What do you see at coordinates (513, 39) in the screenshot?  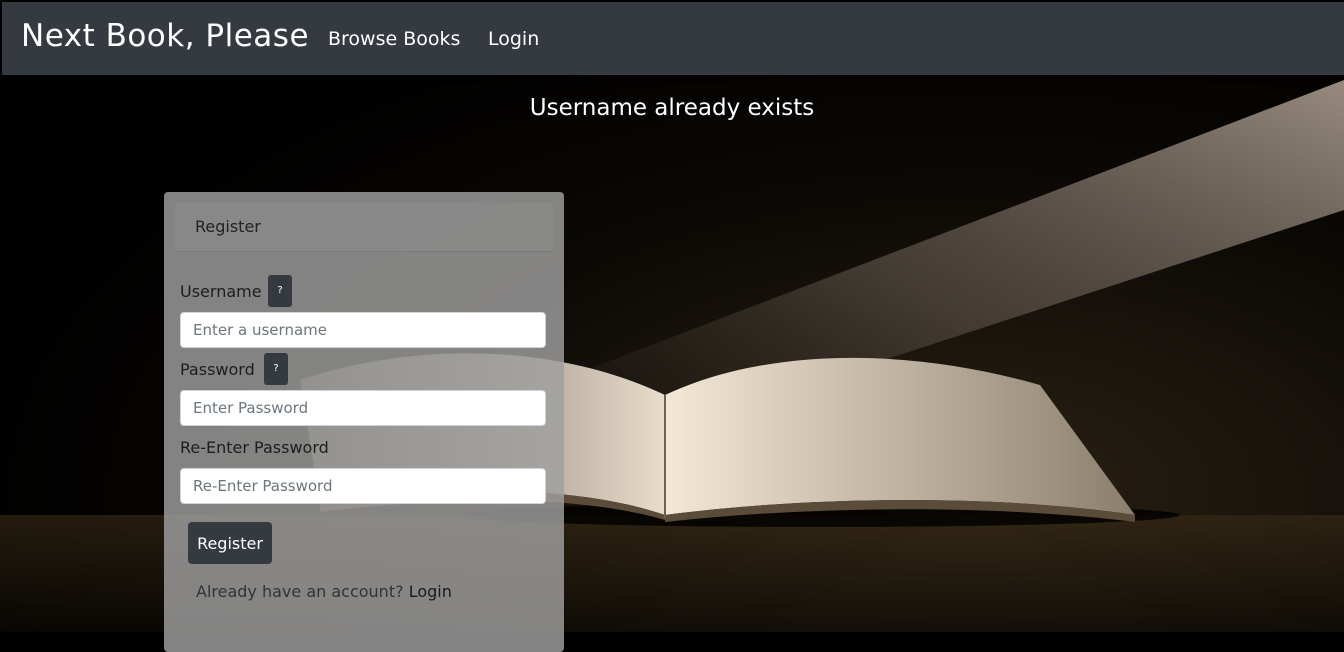 I see `nav-login: Login` at bounding box center [513, 39].